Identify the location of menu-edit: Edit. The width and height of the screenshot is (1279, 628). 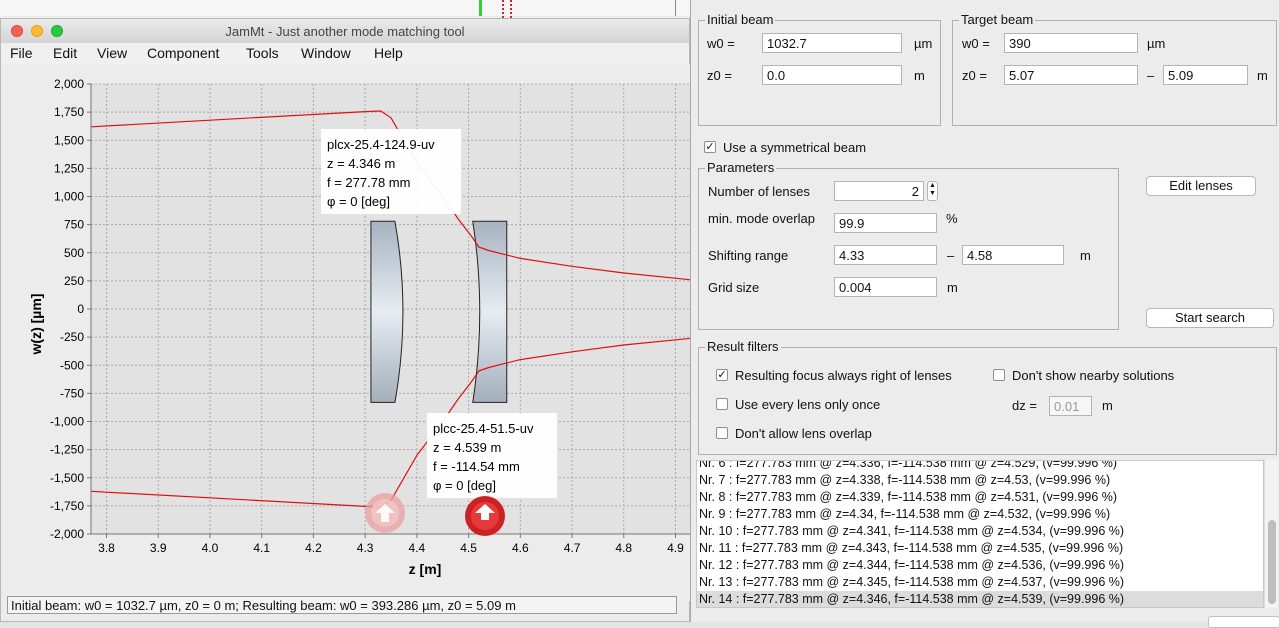
(65, 53).